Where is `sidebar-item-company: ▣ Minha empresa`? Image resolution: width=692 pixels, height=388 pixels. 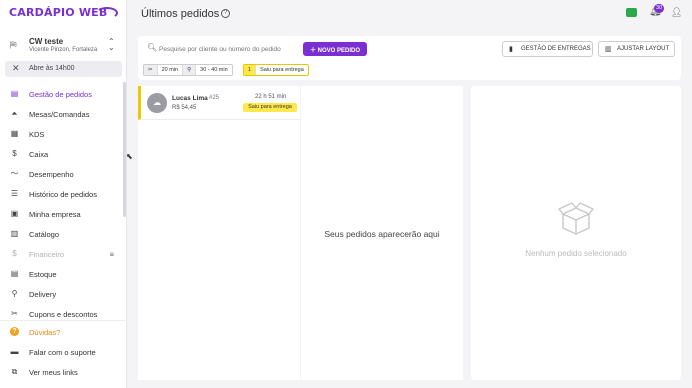
sidebar-item-company: ▣ Minha empresa is located at coordinates (61, 214).